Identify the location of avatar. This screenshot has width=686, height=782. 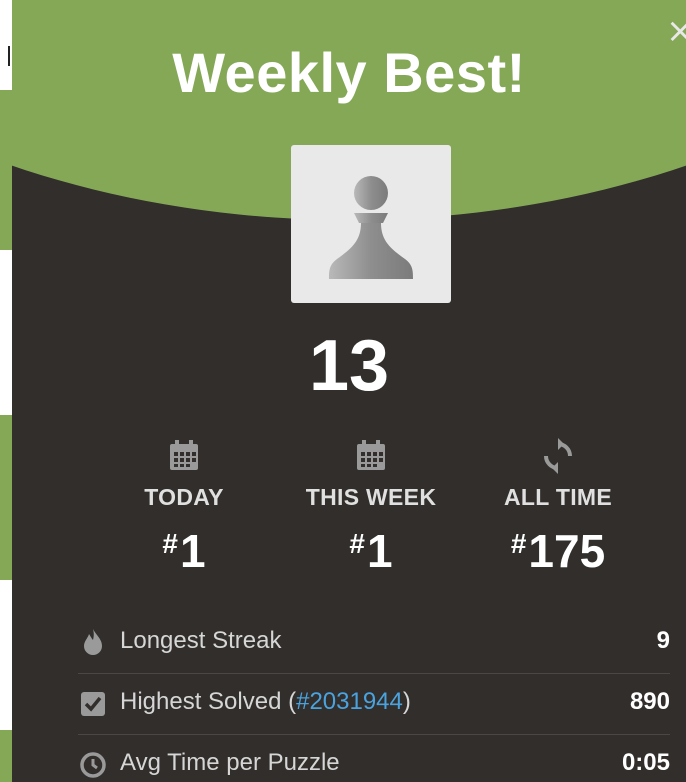
(371, 224).